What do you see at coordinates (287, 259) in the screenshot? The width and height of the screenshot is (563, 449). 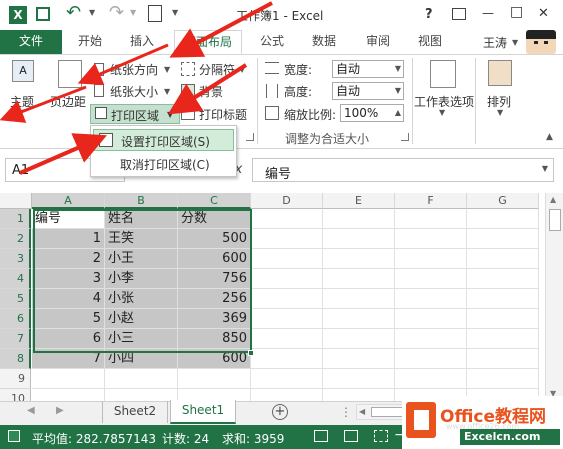 I see `cell-d3` at bounding box center [287, 259].